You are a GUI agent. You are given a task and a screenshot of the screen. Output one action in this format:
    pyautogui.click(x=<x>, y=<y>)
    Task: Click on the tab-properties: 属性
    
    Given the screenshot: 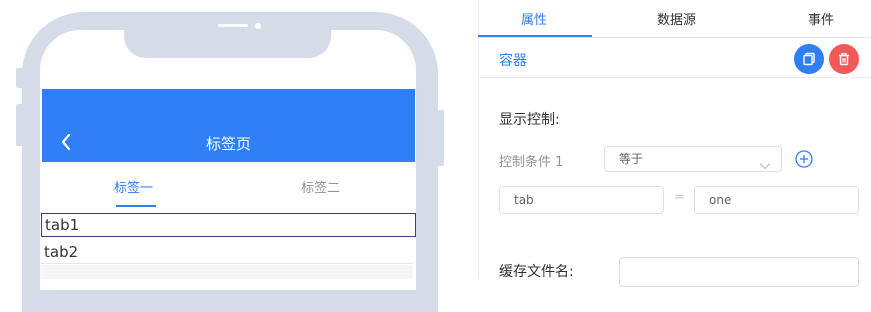 What is the action you would take?
    pyautogui.click(x=534, y=18)
    